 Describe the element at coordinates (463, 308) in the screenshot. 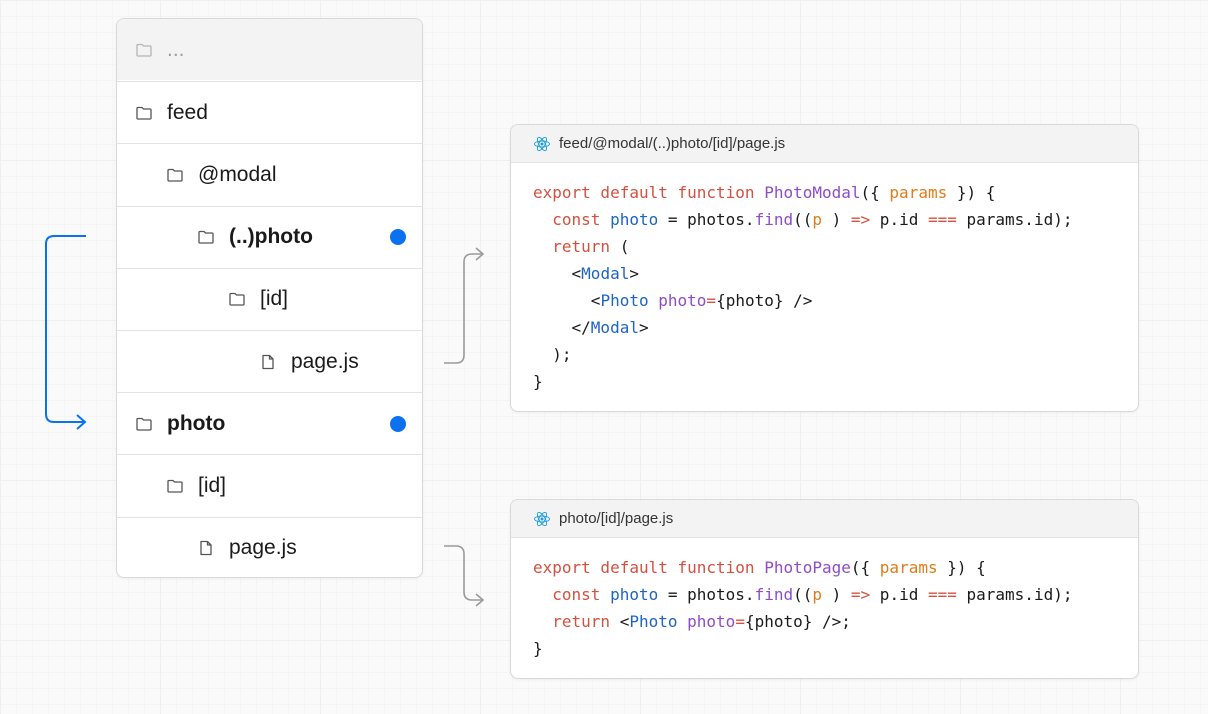

I see `modal-connector-arrow` at that location.